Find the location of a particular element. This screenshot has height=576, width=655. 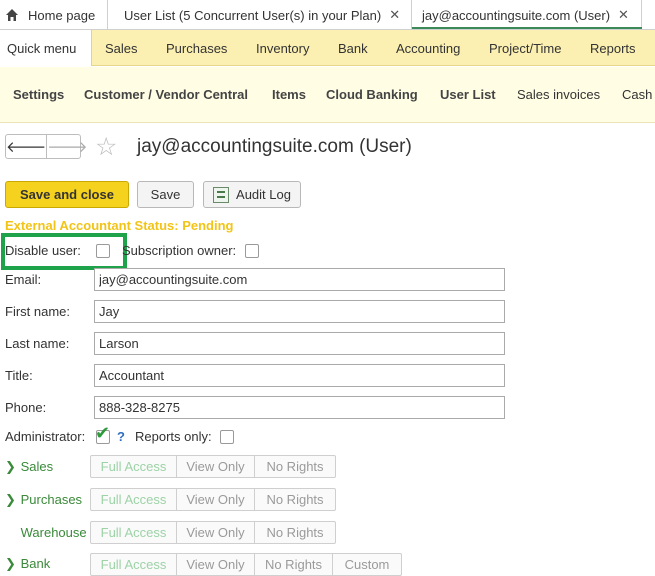

section-purchases-toggle: ❯ Purchases is located at coordinates (43, 500).